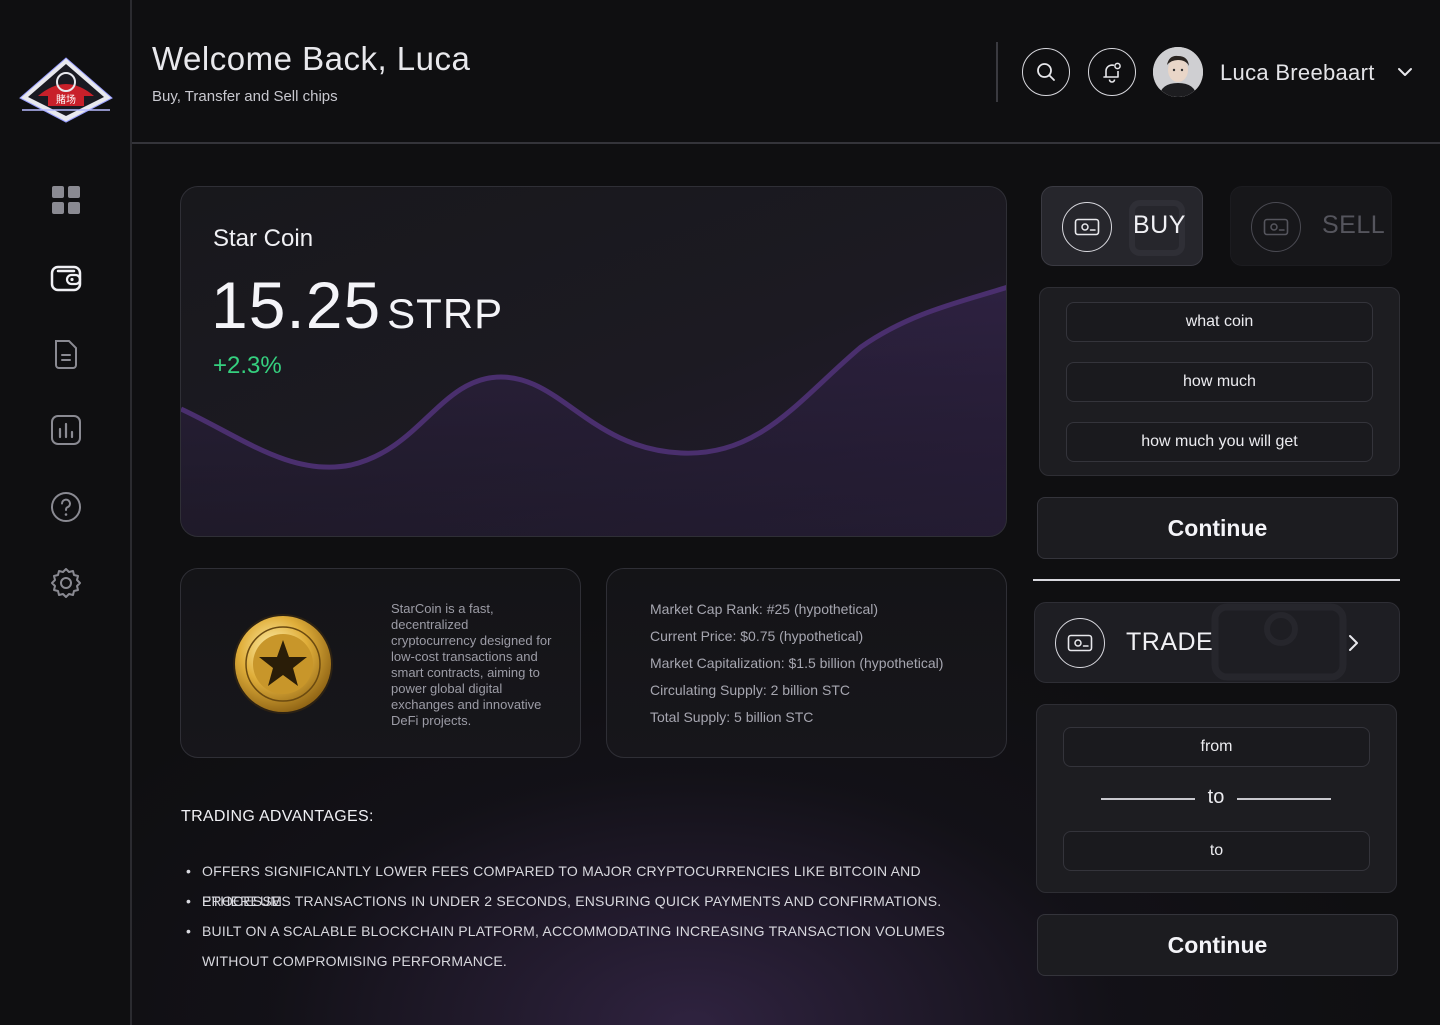  I want to click on trade-to-field: to, so click(1216, 851).